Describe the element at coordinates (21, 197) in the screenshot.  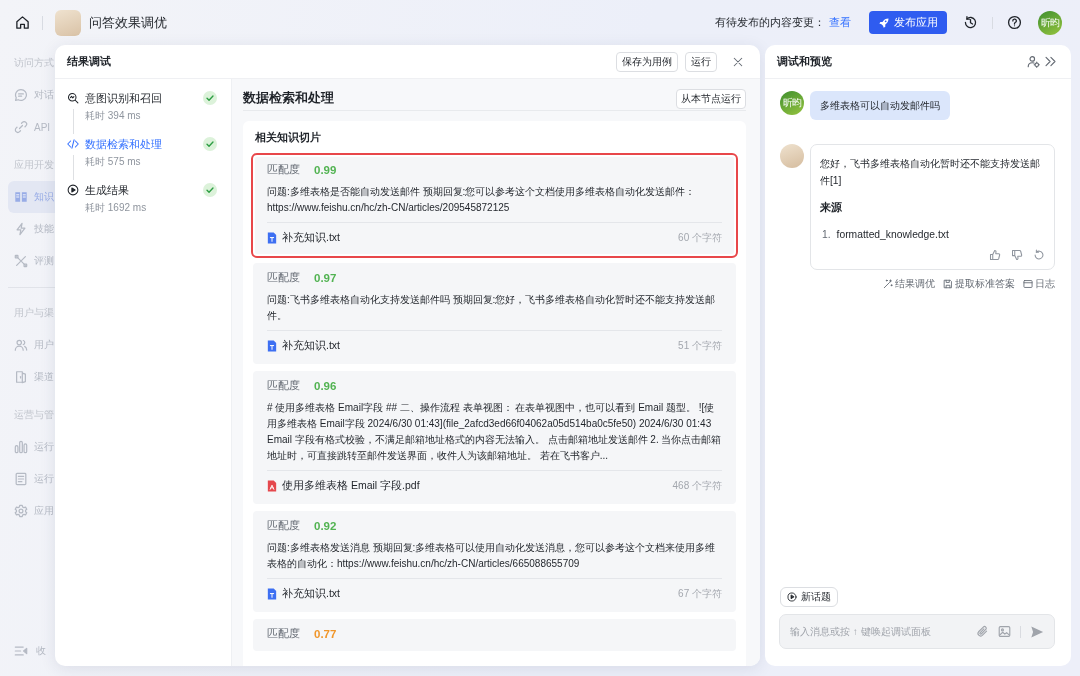
I see `book-icon` at that location.